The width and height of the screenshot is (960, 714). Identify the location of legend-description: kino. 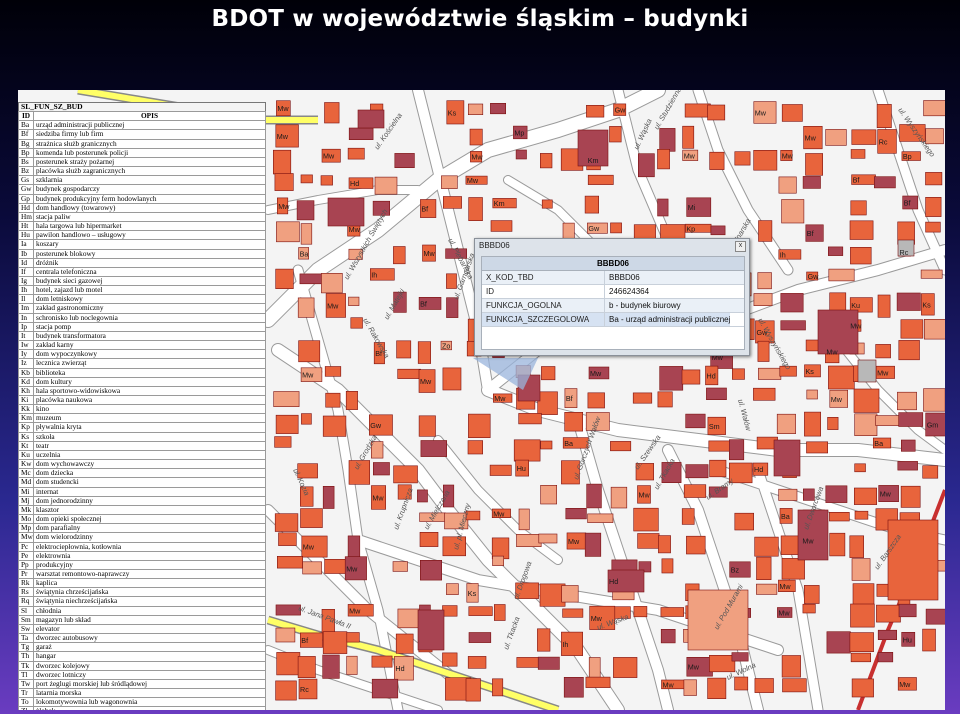
(149, 409).